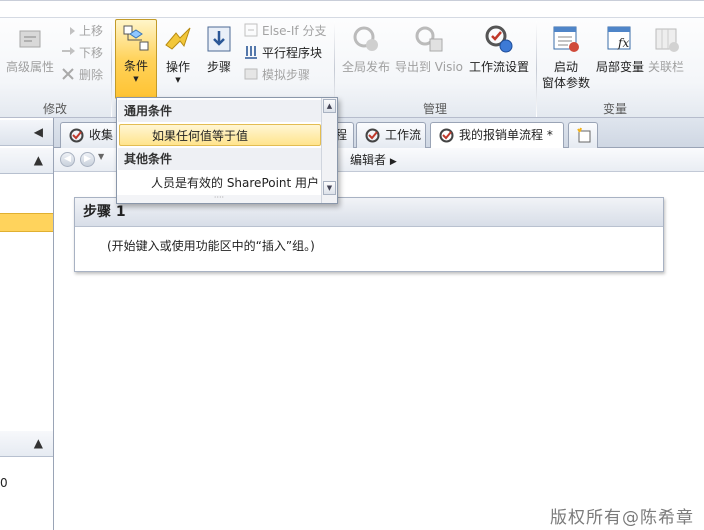  I want to click on scroll-down-icon: ▼, so click(329, 188).